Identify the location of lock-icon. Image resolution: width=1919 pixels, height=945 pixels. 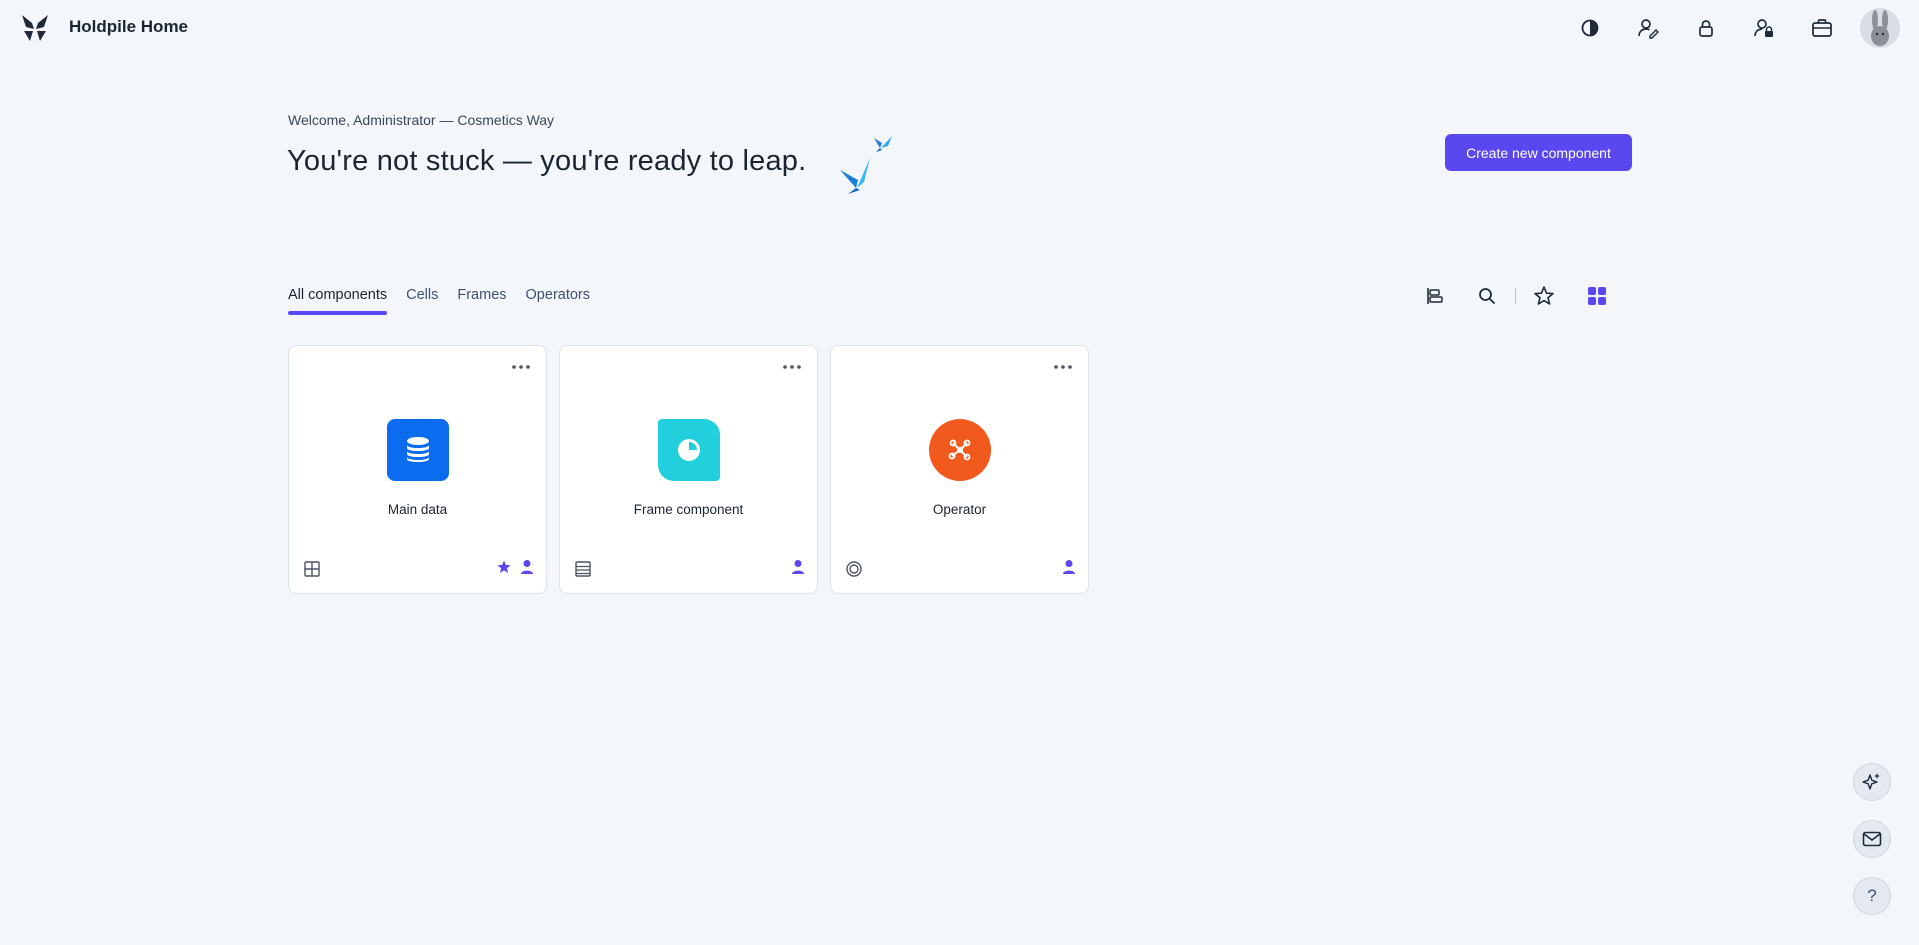
(1706, 28).